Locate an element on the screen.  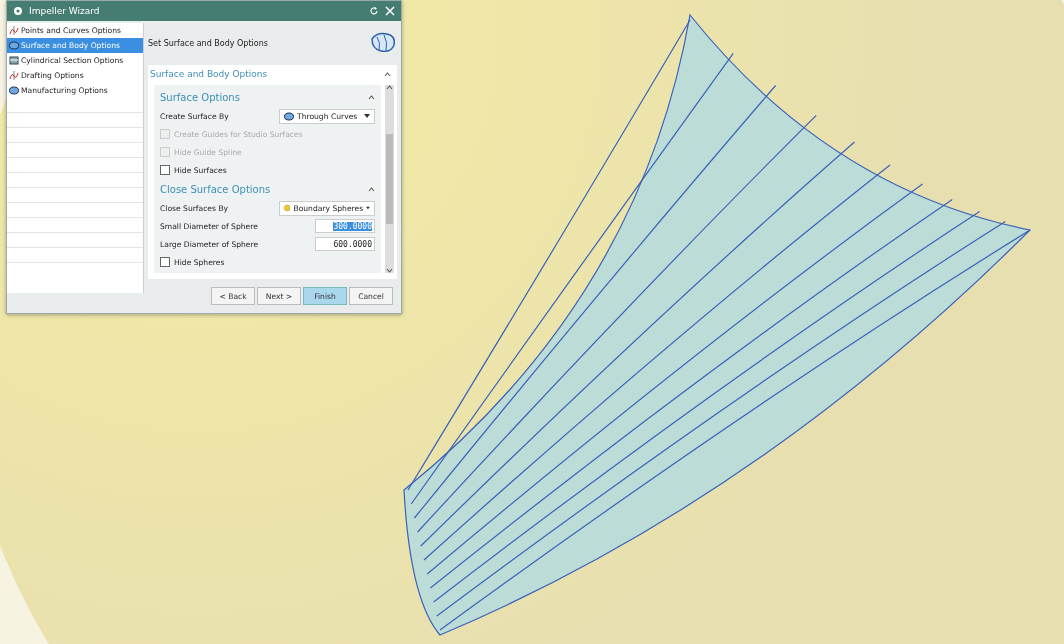
scroll-down-icon is located at coordinates (389, 270).